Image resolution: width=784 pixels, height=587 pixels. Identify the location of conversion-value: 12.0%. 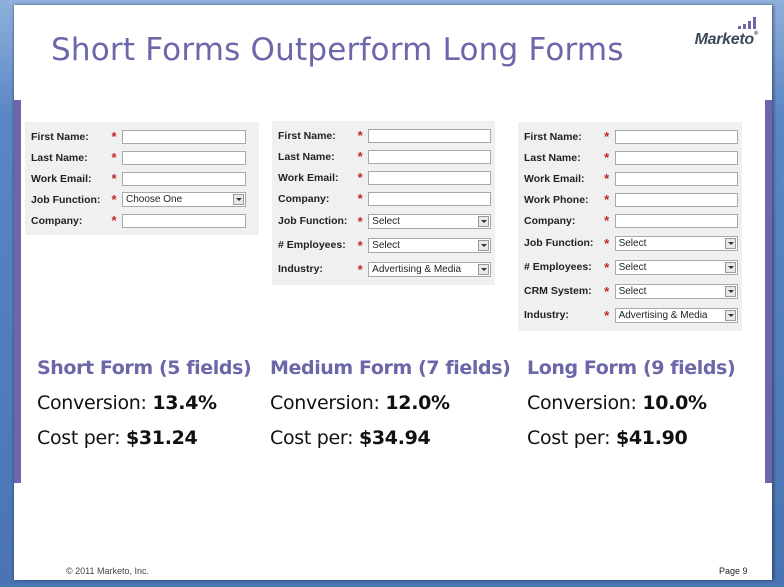
(417, 403).